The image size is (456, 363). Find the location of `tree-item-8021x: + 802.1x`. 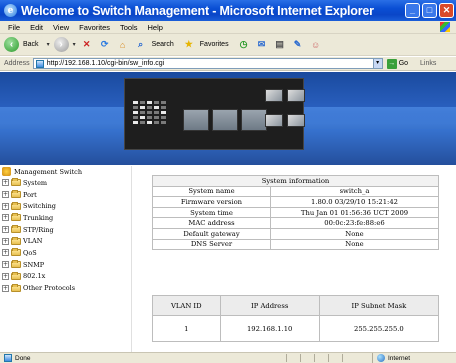

tree-item-8021x: + 802.1x is located at coordinates (65, 277).